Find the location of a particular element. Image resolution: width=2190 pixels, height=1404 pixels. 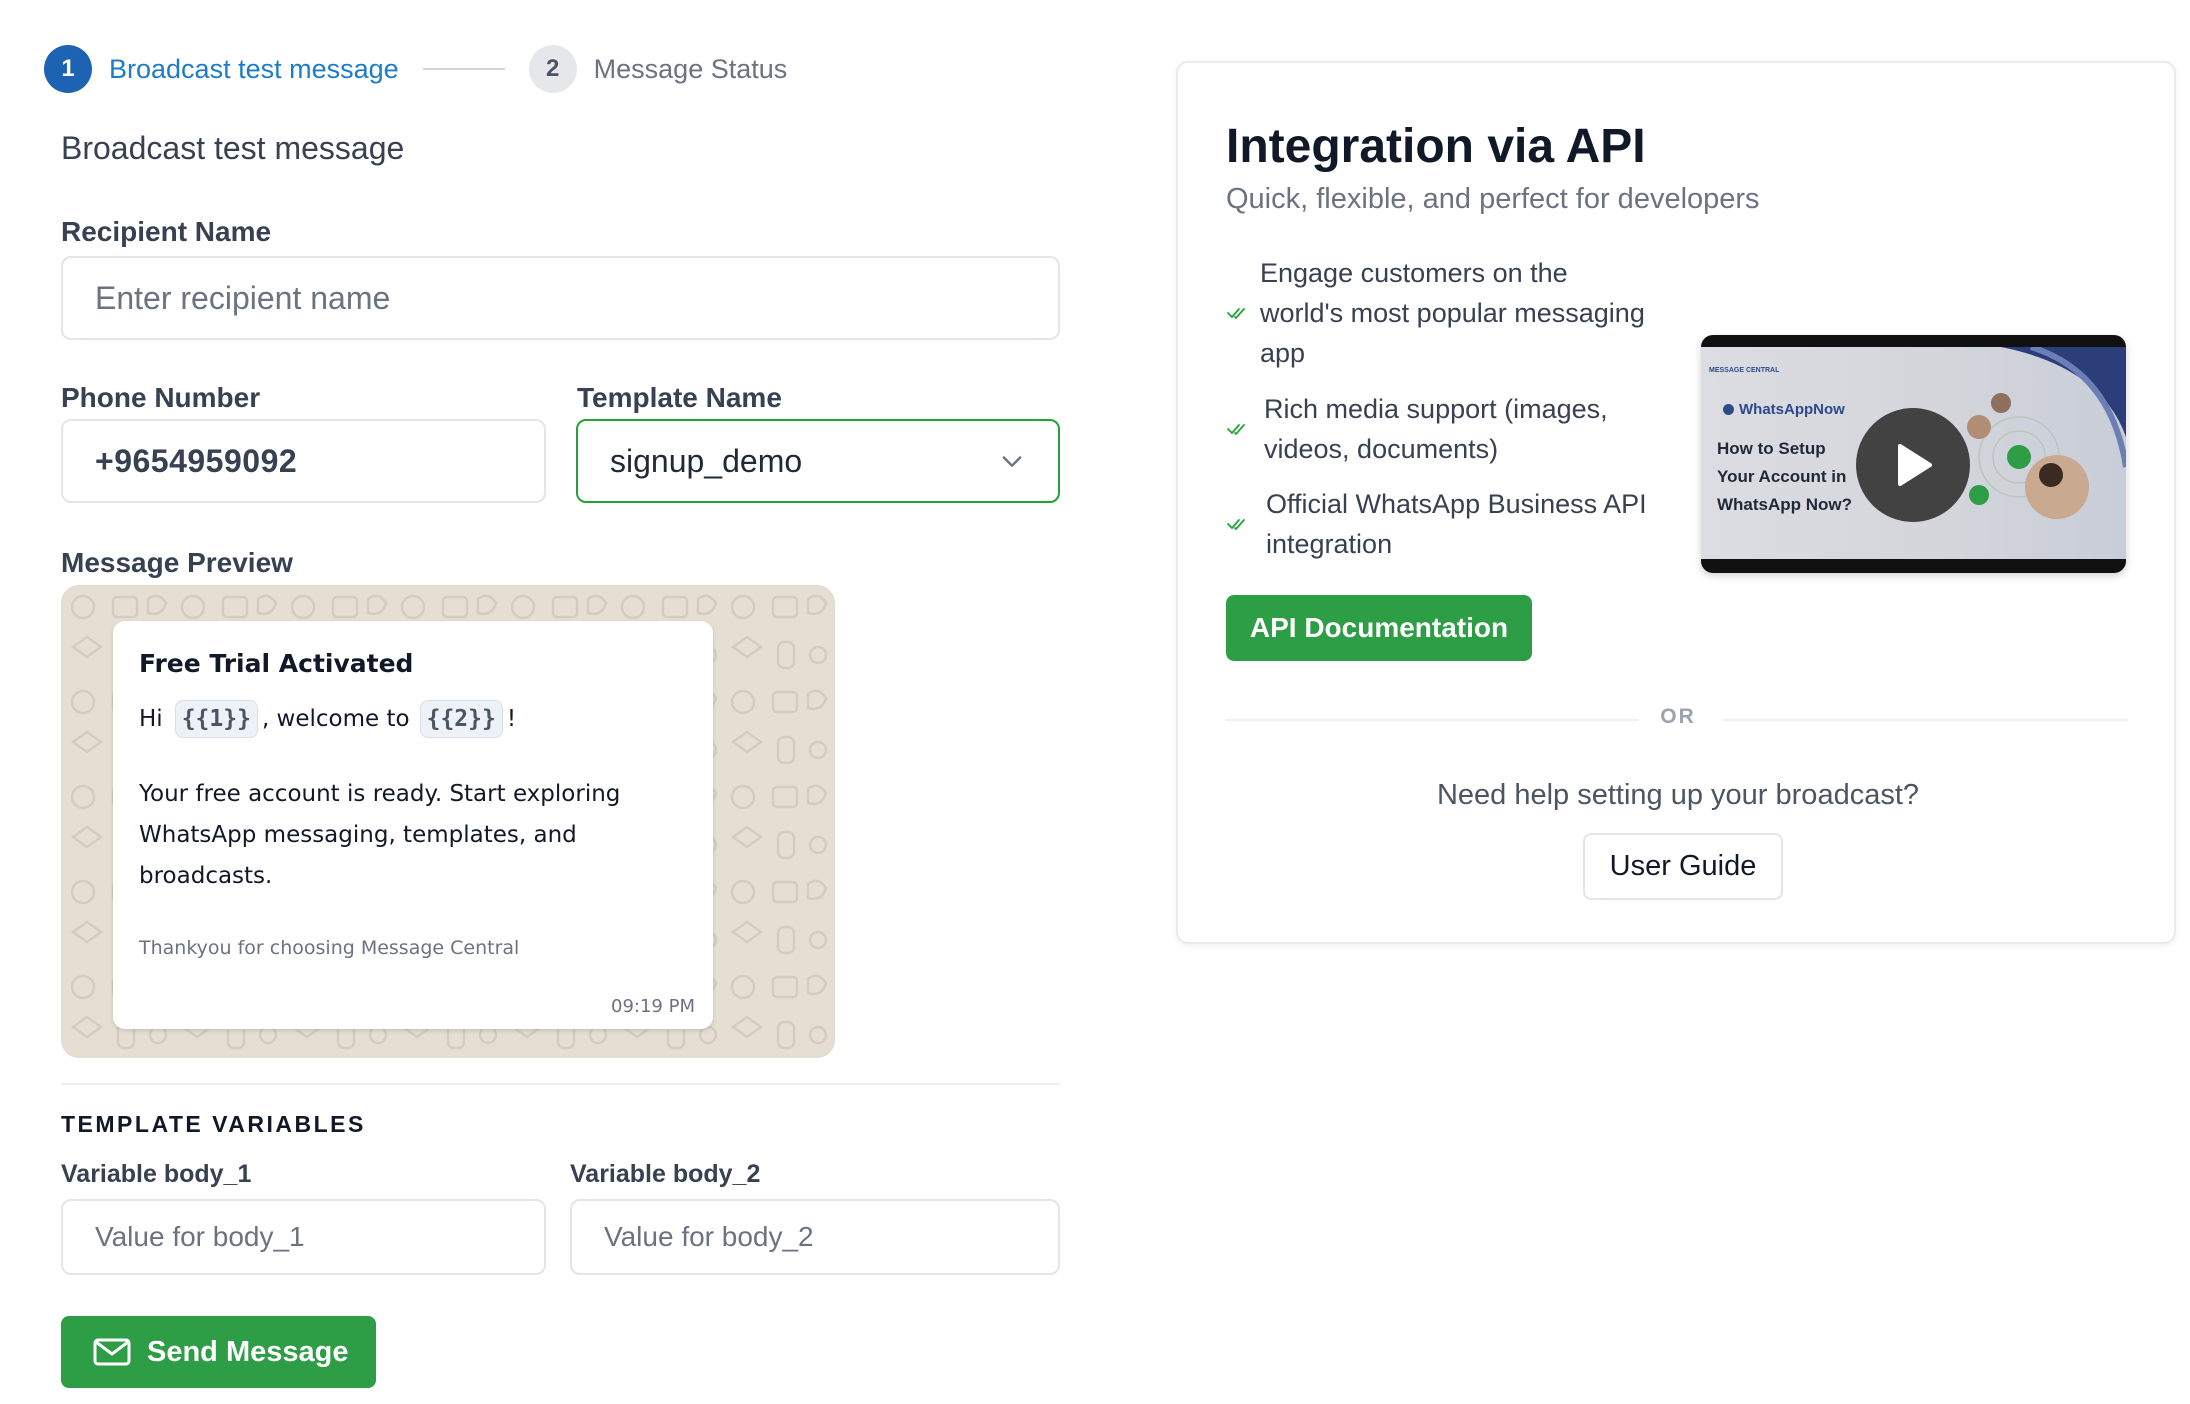

variable-body2-label: Variable body_2 is located at coordinates (665, 1174).